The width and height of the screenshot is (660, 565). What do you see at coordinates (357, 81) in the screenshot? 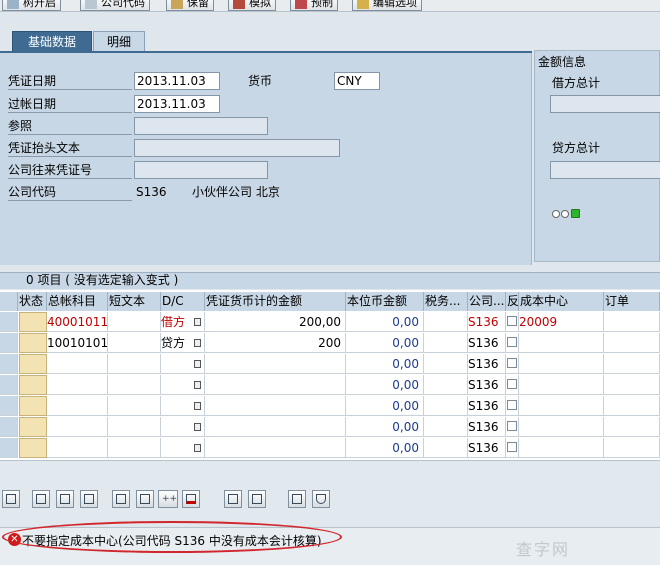
I see `currency-field: CNY` at bounding box center [357, 81].